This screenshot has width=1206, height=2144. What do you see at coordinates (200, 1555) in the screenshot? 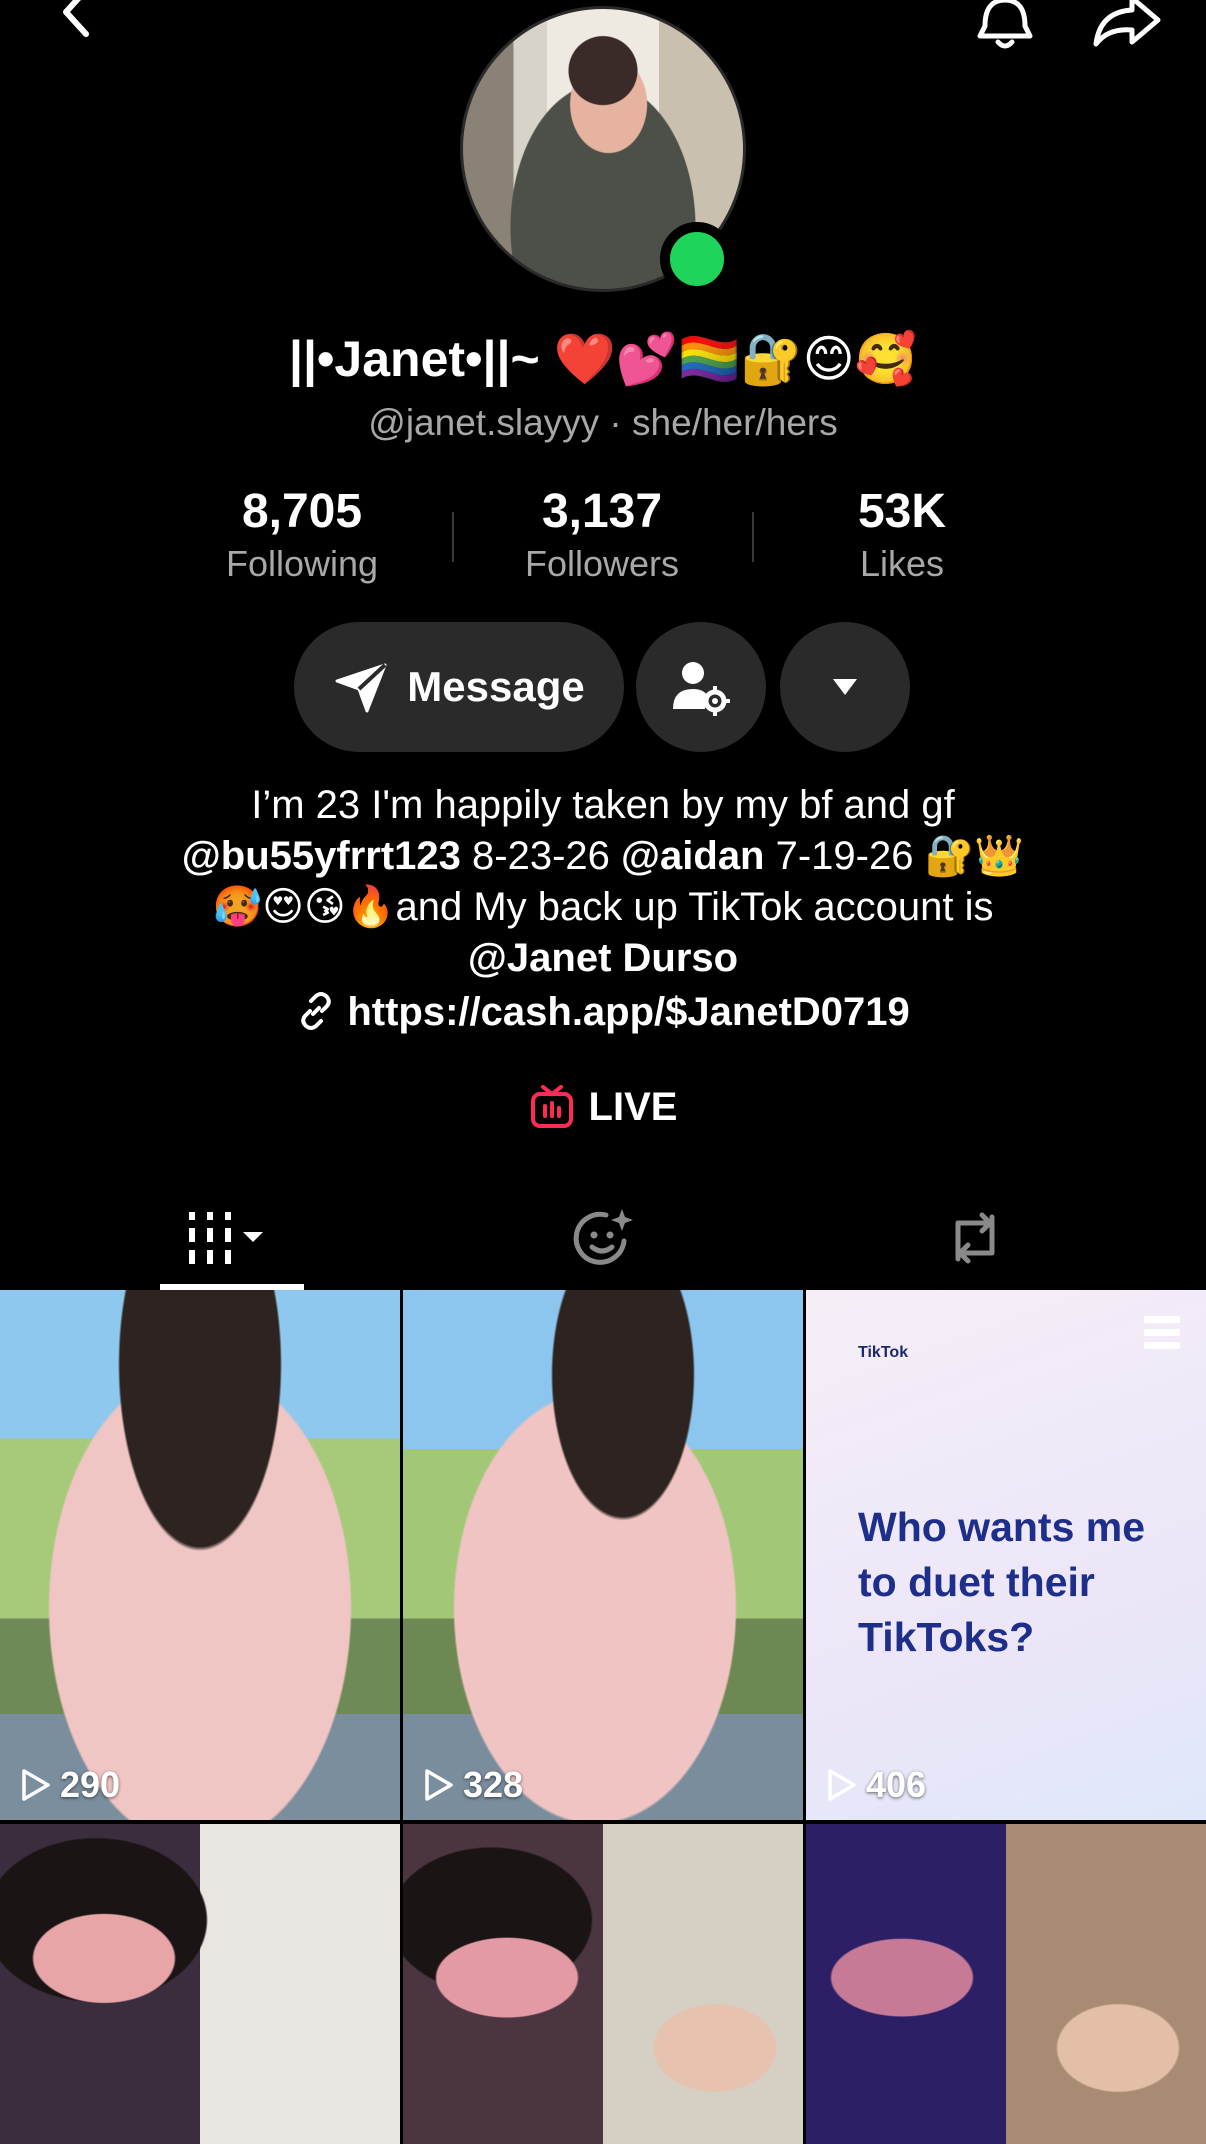
I see `video-thumbnail: 290` at bounding box center [200, 1555].